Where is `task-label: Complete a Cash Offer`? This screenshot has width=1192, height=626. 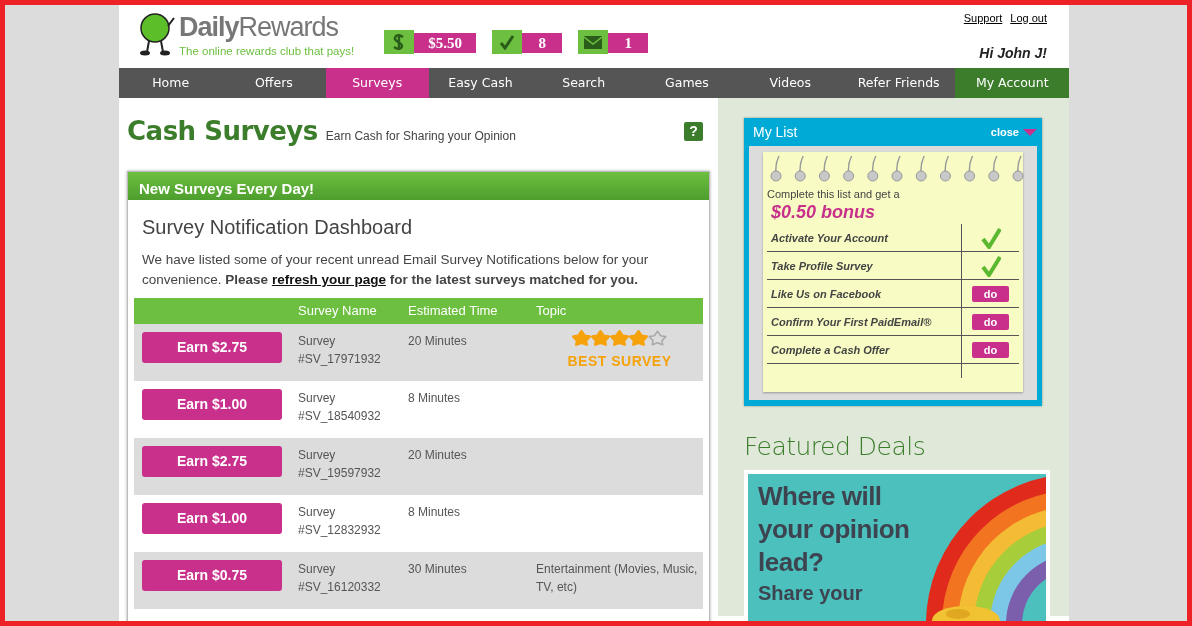
task-label: Complete a Cash Offer is located at coordinates (830, 350).